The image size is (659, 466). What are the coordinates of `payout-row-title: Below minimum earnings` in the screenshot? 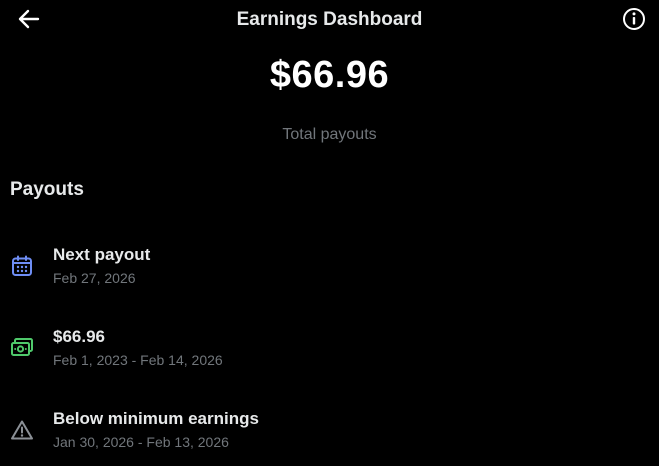 It's located at (156, 418).